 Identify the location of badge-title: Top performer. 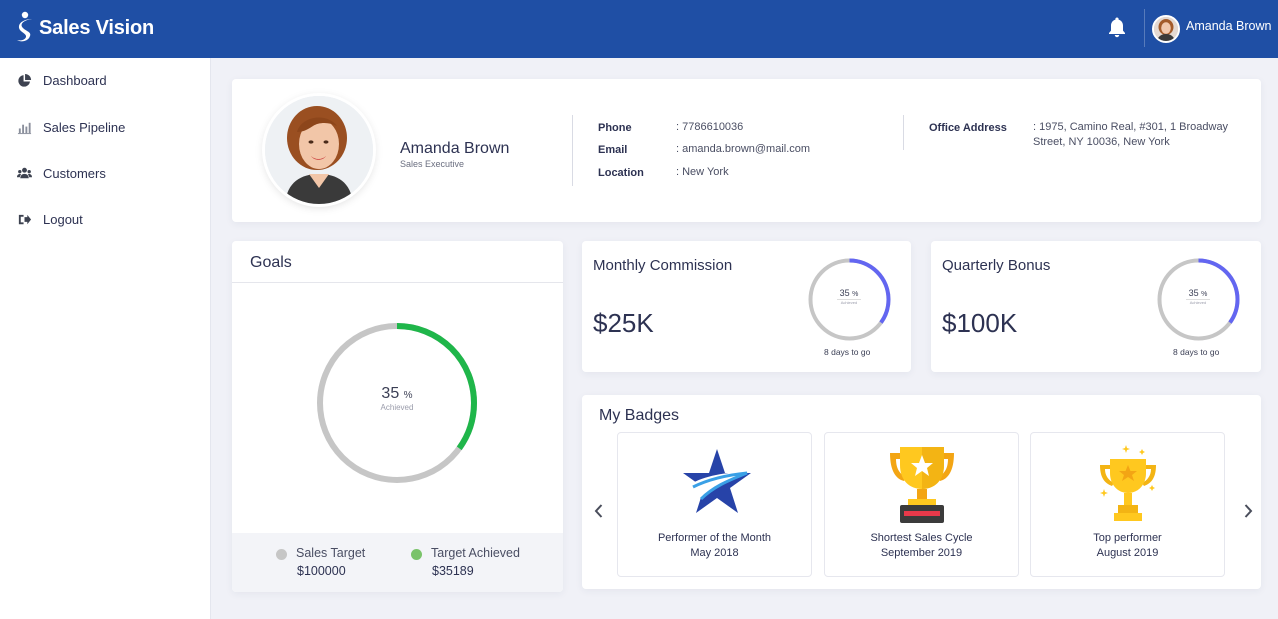
(1127, 538).